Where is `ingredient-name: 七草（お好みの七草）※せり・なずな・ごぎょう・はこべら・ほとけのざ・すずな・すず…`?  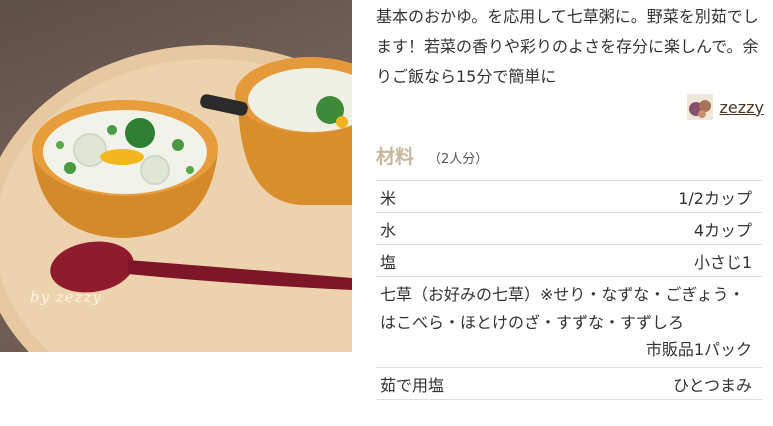
ingredient-name: 七草（お好みの七草）※せり・なずな・ごぎょう・はこべら・ほとけのざ・すずな・すず… is located at coordinates (562, 308).